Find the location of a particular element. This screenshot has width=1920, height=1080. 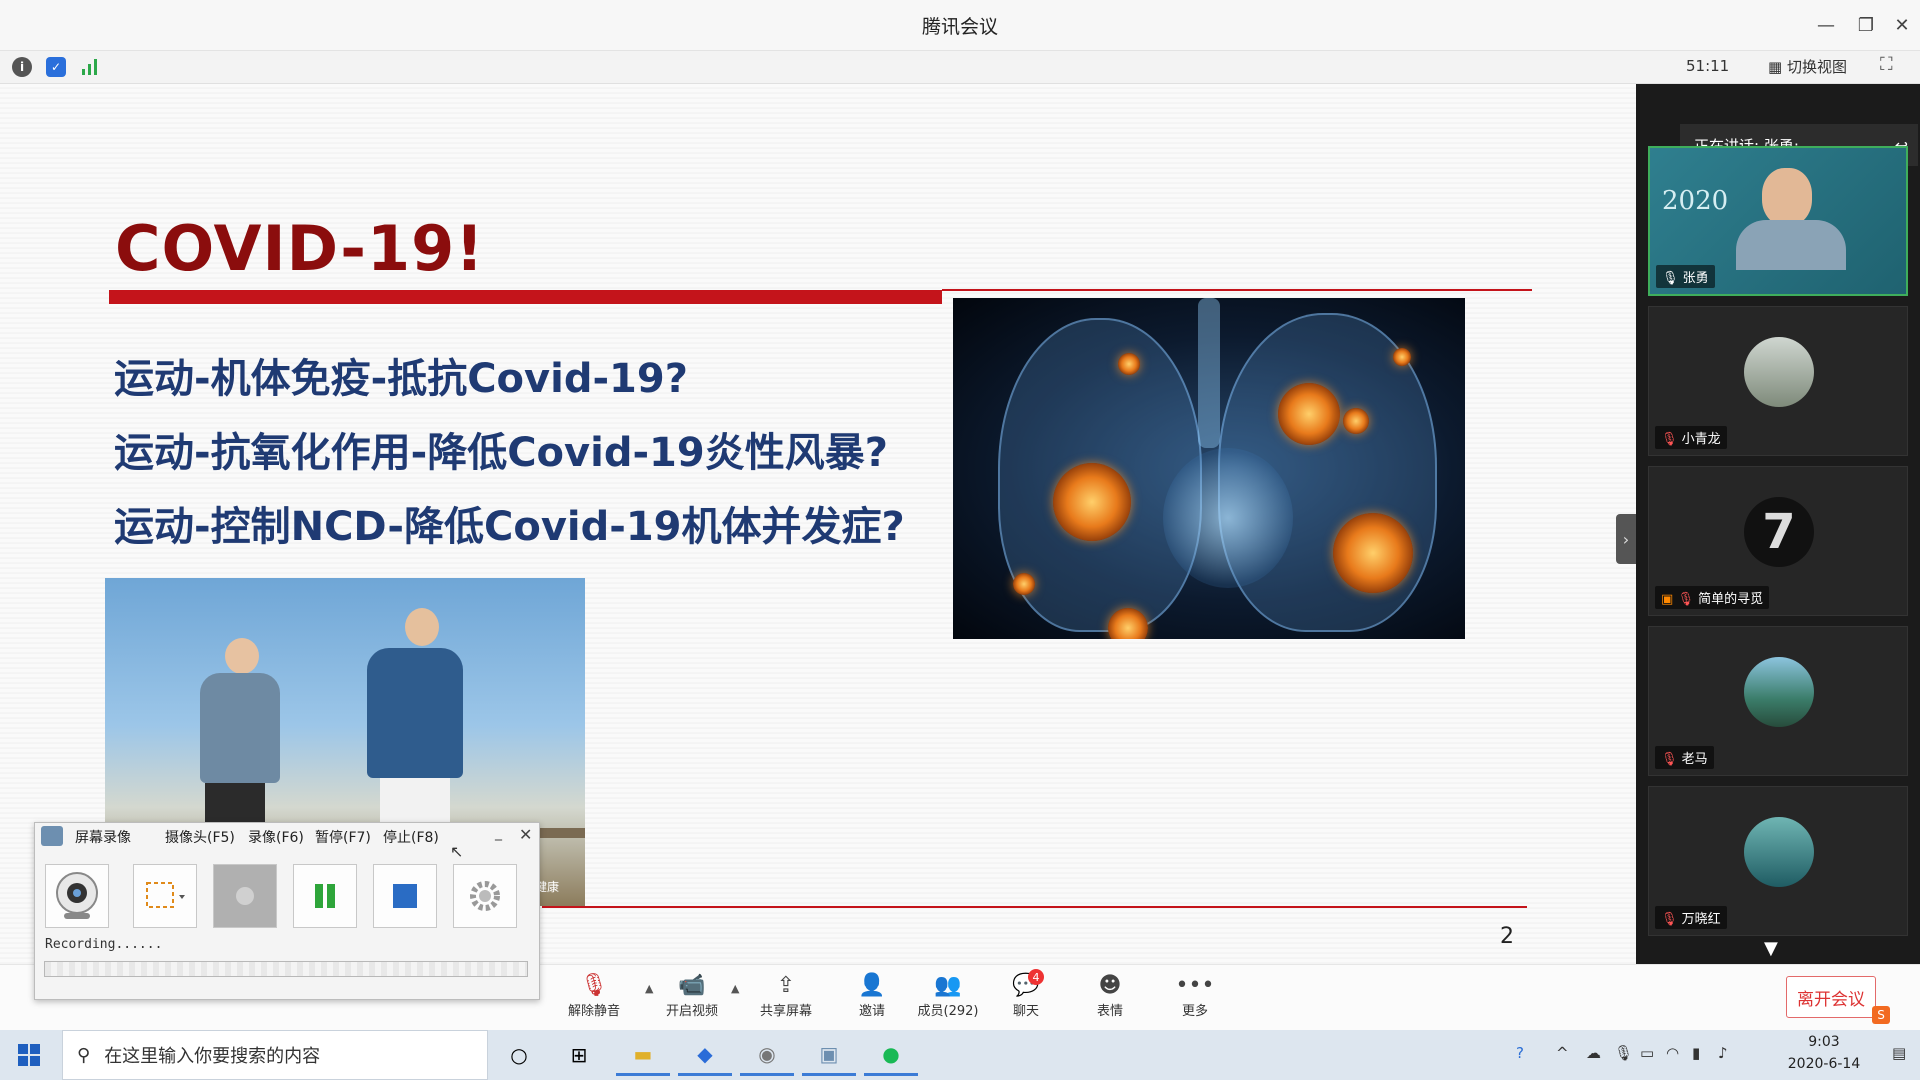

more-button: ••• 更多 is located at coordinates (1195, 995).